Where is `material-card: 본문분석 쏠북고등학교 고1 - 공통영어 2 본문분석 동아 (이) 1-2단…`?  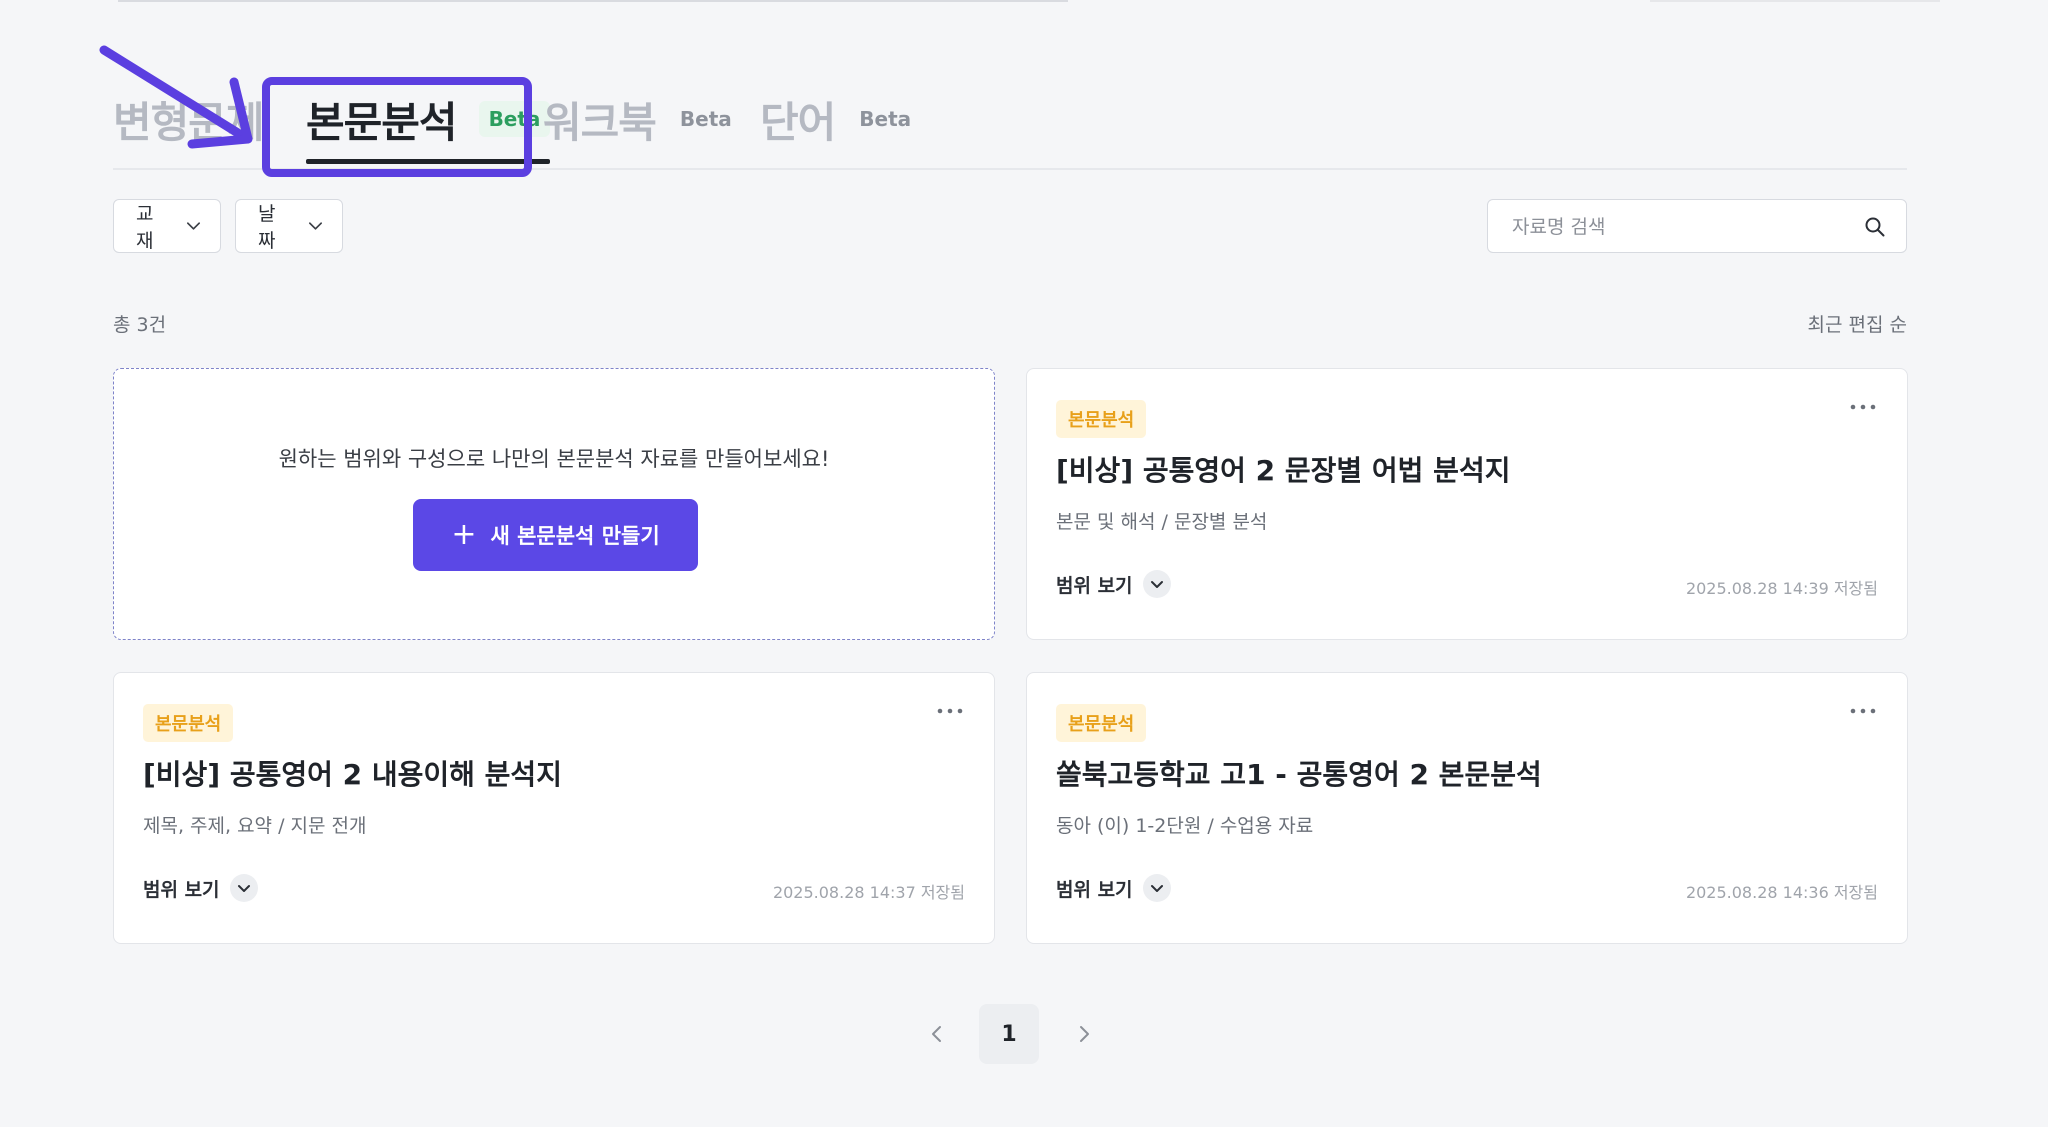 material-card: 본문분석 쏠북고등학교 고1 - 공통영어 2 본문분석 동아 (이) 1-2단… is located at coordinates (1467, 808).